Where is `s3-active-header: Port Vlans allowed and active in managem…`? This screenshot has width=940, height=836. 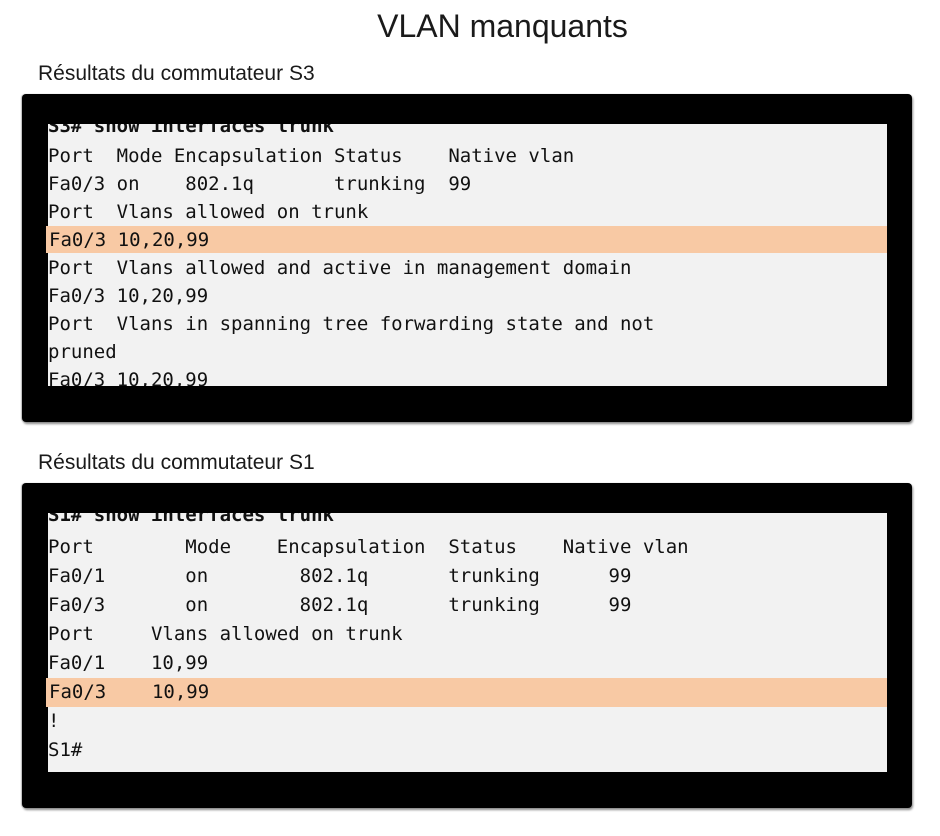
s3-active-header: Port Vlans allowed and active in managem… is located at coordinates (340, 268).